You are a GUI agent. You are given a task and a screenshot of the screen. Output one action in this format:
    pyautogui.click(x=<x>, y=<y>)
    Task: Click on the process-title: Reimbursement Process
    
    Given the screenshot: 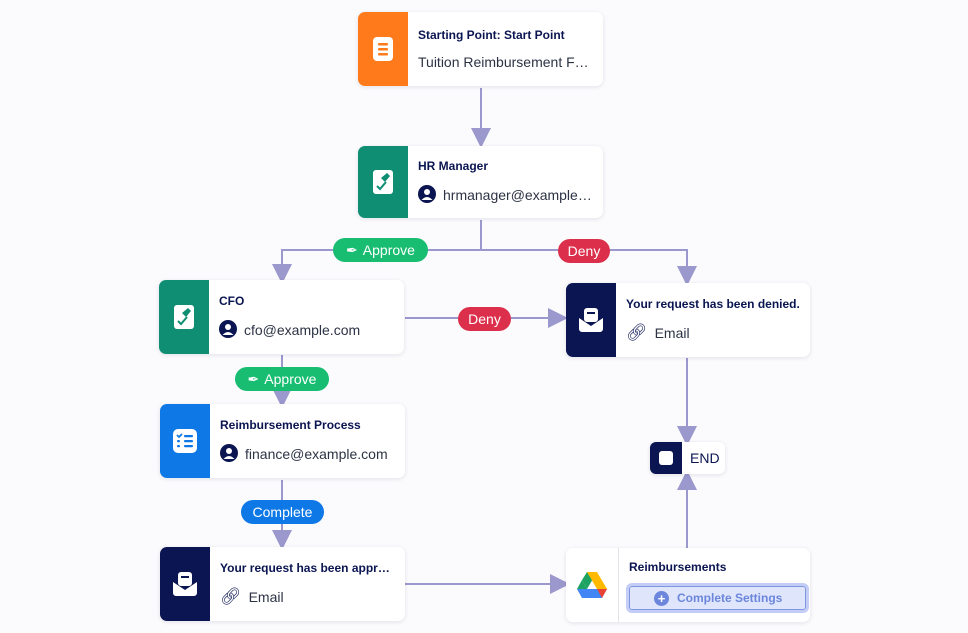 What is the action you would take?
    pyautogui.click(x=290, y=424)
    